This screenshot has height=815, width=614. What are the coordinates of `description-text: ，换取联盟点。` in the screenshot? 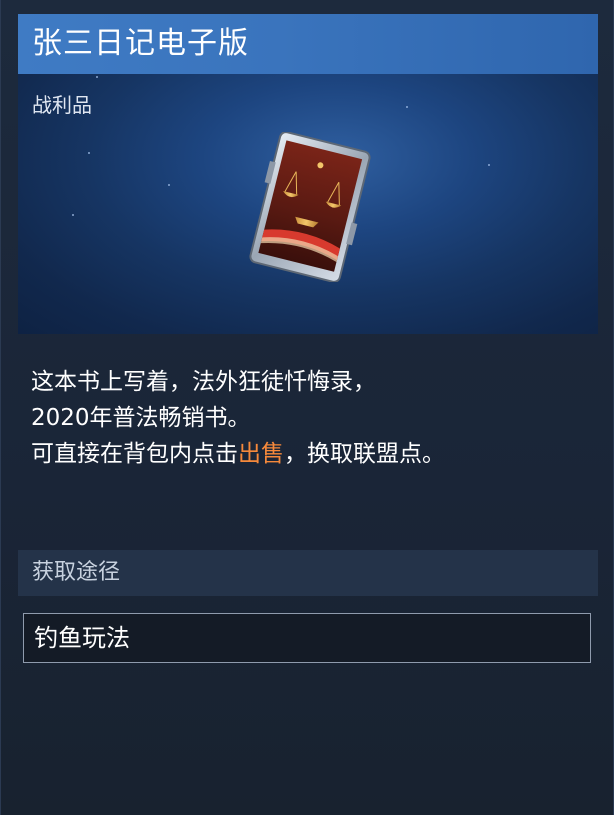 It's located at (364, 454).